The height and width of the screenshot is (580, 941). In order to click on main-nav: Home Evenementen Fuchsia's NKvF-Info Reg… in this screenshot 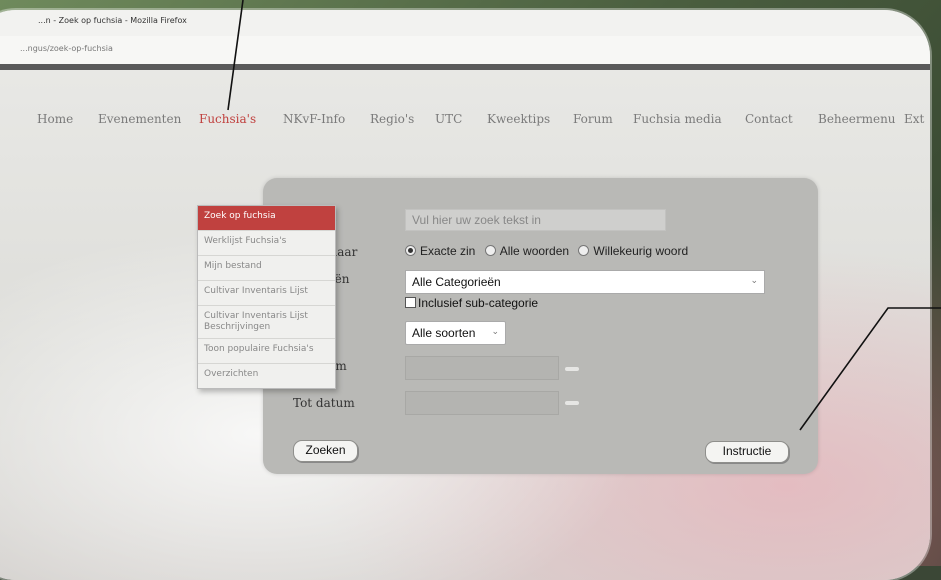, I will do `click(465, 119)`.